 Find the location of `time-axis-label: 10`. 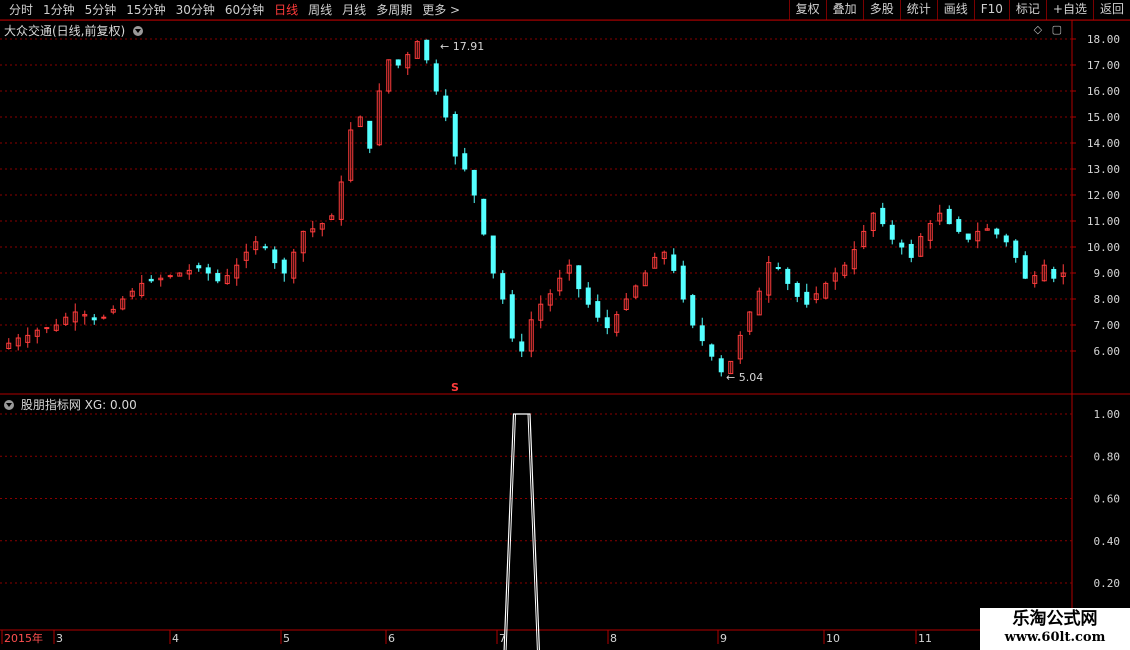

time-axis-label: 10 is located at coordinates (833, 638).